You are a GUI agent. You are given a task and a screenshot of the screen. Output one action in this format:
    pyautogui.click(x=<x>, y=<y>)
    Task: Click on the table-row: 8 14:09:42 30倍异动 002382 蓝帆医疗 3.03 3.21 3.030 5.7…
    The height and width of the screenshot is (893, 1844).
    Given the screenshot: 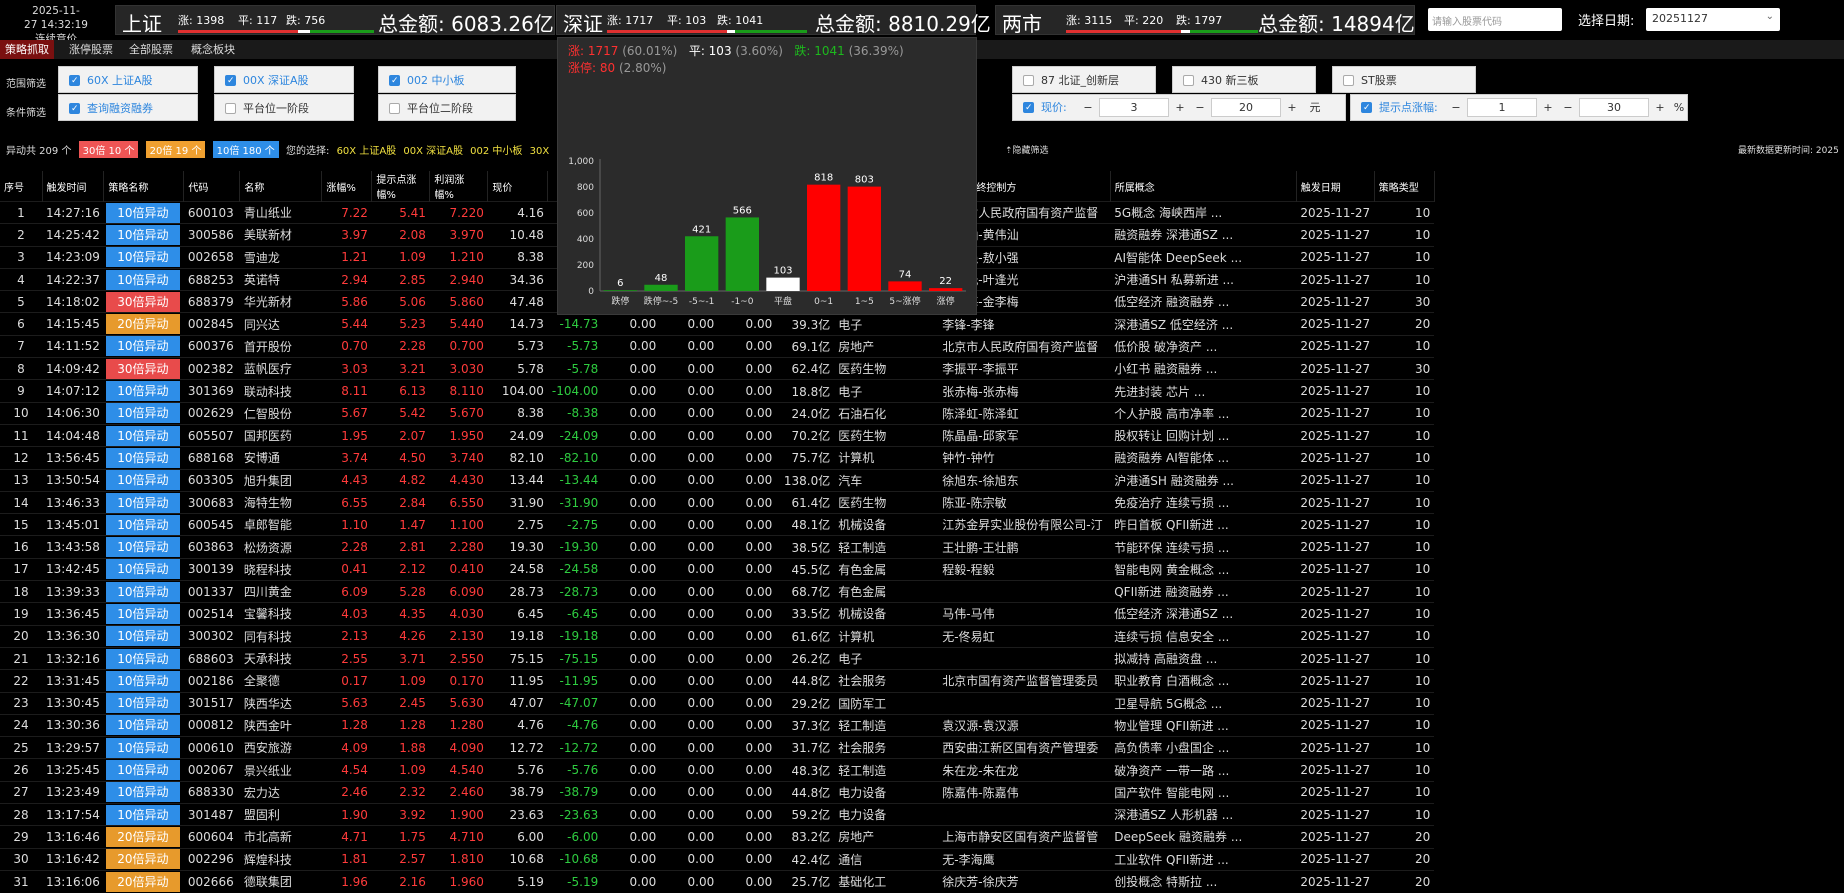 What is the action you would take?
    pyautogui.click(x=717, y=368)
    